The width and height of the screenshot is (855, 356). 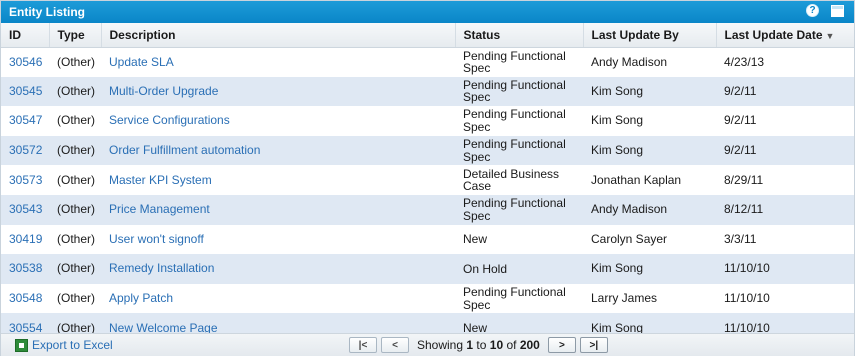 What do you see at coordinates (481, 345) in the screenshot?
I see `to-label: to` at bounding box center [481, 345].